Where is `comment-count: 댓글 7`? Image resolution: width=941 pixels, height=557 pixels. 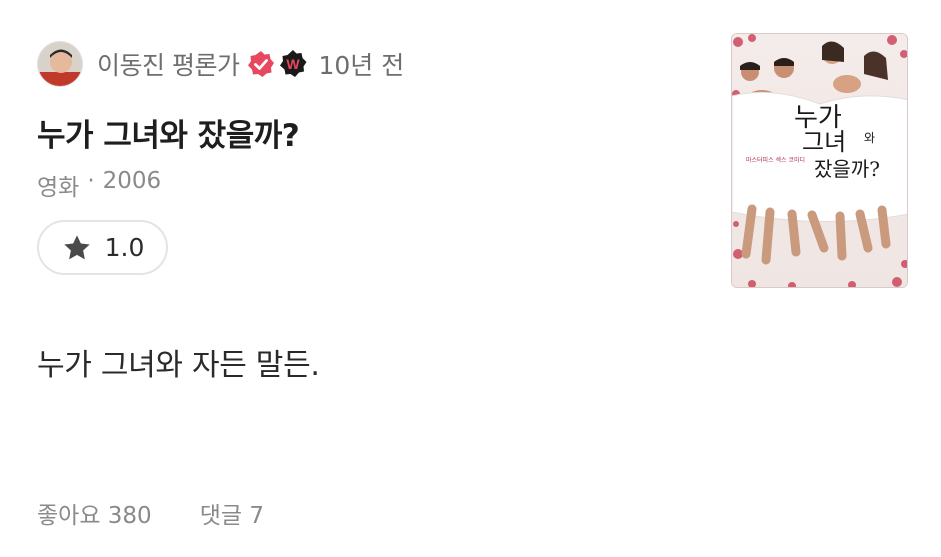
comment-count: 댓글 7 is located at coordinates (232, 513).